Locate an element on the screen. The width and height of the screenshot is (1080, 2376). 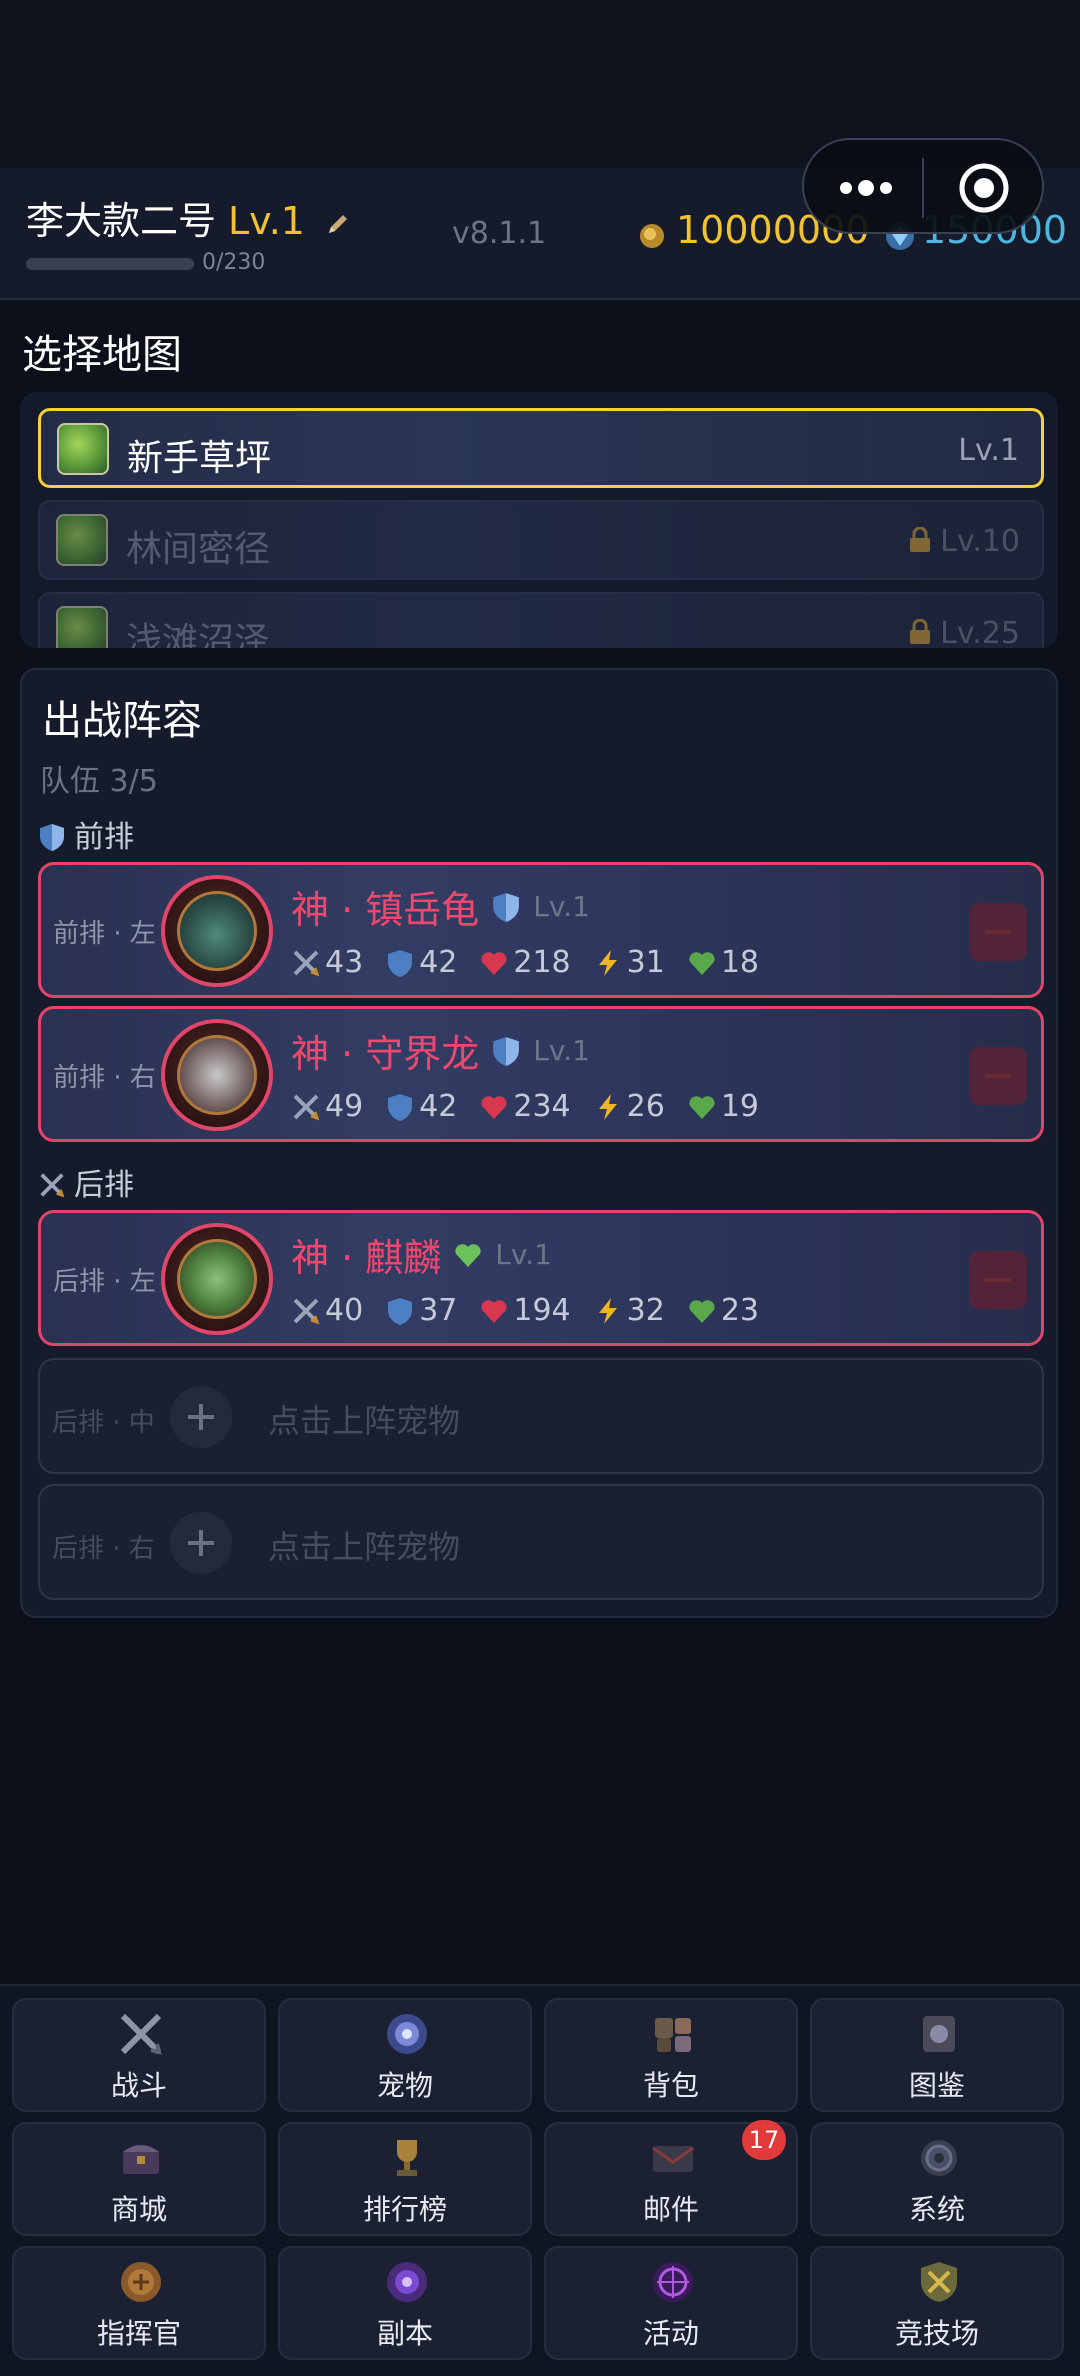
capsule-divider is located at coordinates (923, 188).